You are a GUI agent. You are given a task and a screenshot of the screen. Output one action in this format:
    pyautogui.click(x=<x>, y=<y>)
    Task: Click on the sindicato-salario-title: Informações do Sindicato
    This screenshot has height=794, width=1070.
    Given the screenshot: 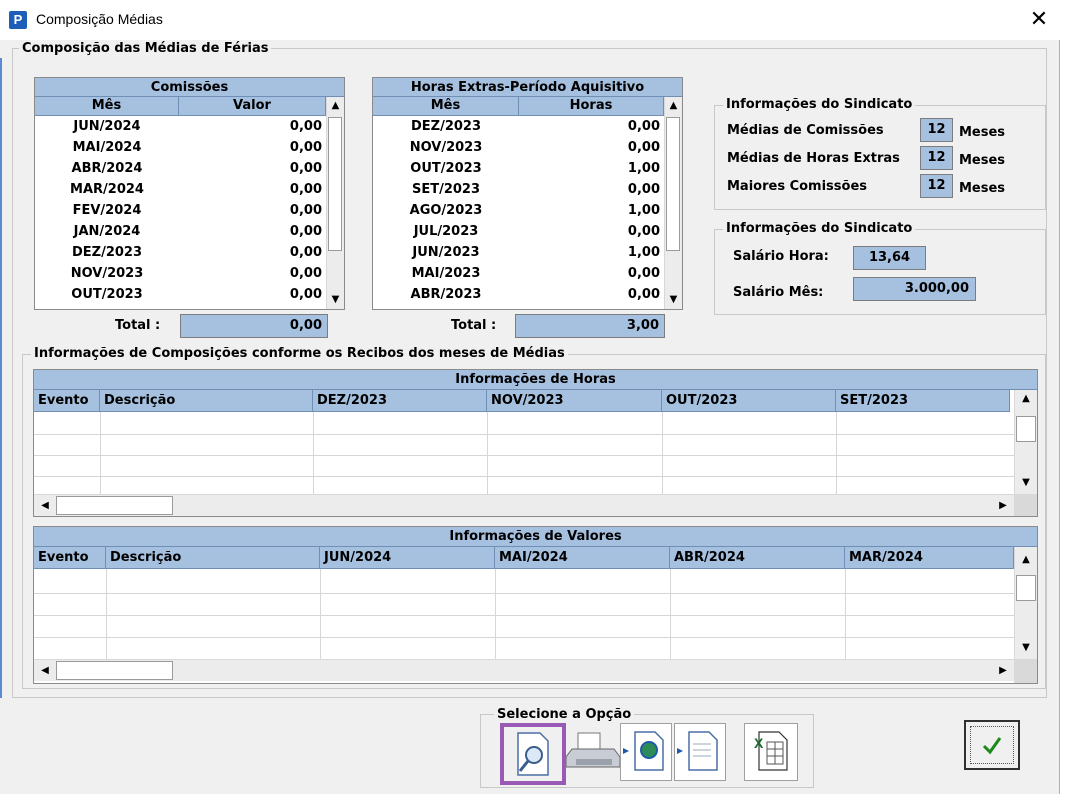 What is the action you would take?
    pyautogui.click(x=819, y=228)
    